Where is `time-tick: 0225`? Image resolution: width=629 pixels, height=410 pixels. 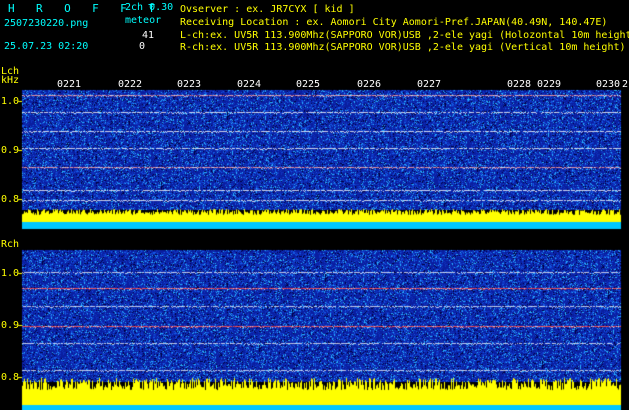 time-tick: 0225 is located at coordinates (308, 84).